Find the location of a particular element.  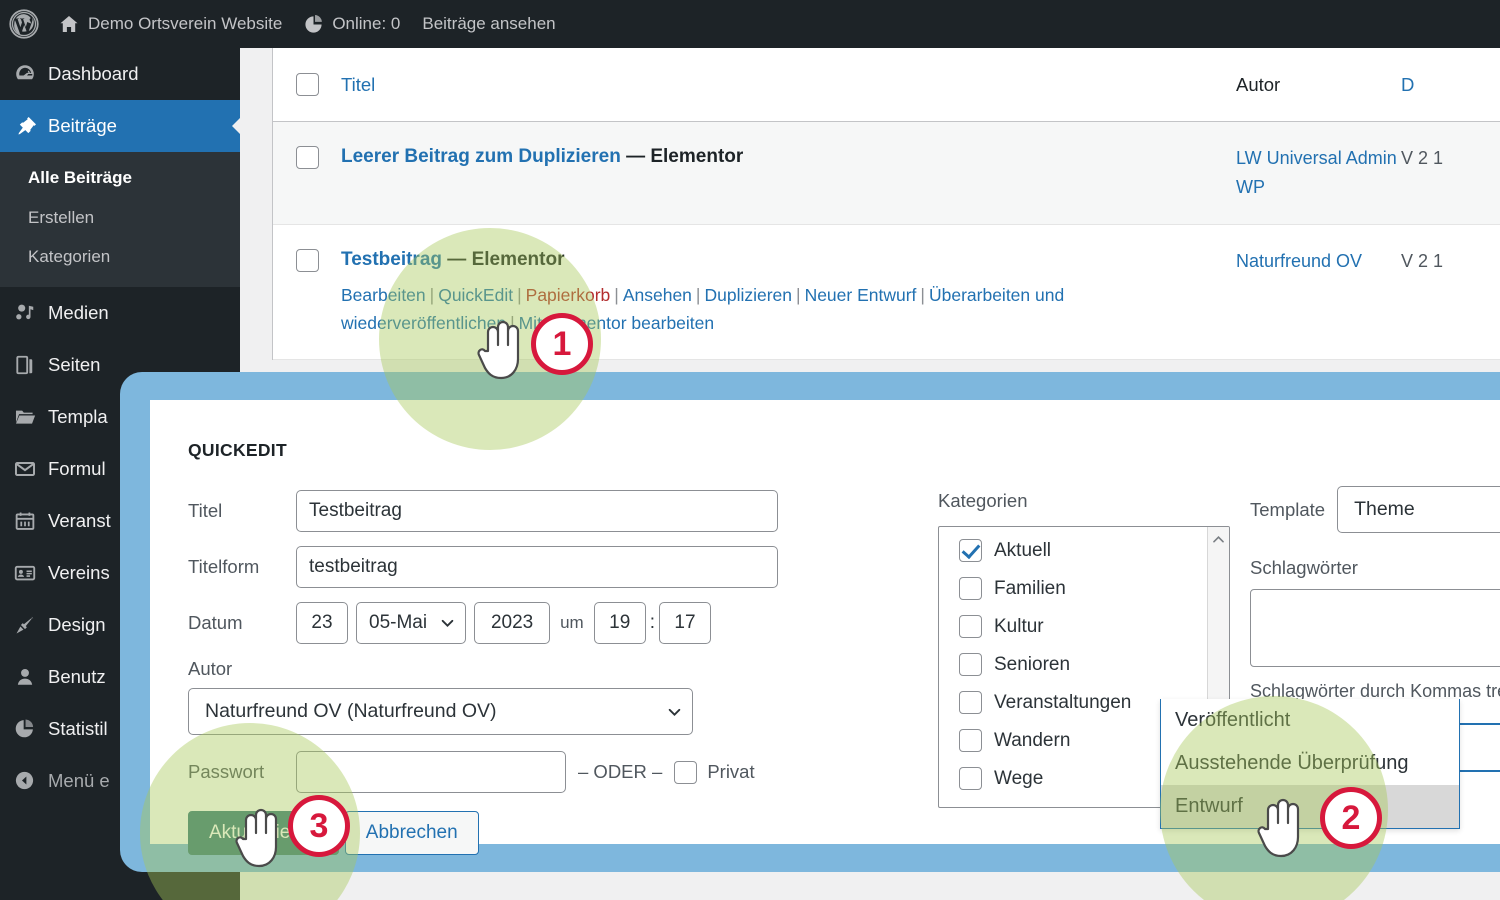

category-checkbox-veranstaltungen is located at coordinates (970, 702).